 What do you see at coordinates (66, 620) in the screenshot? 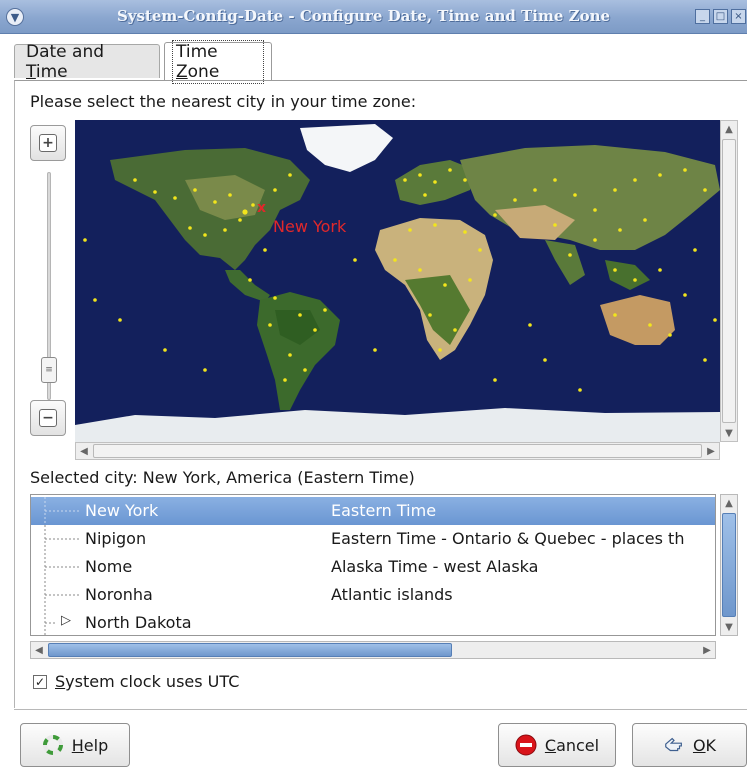
I see `expander-triangle-icon: ▷` at bounding box center [66, 620].